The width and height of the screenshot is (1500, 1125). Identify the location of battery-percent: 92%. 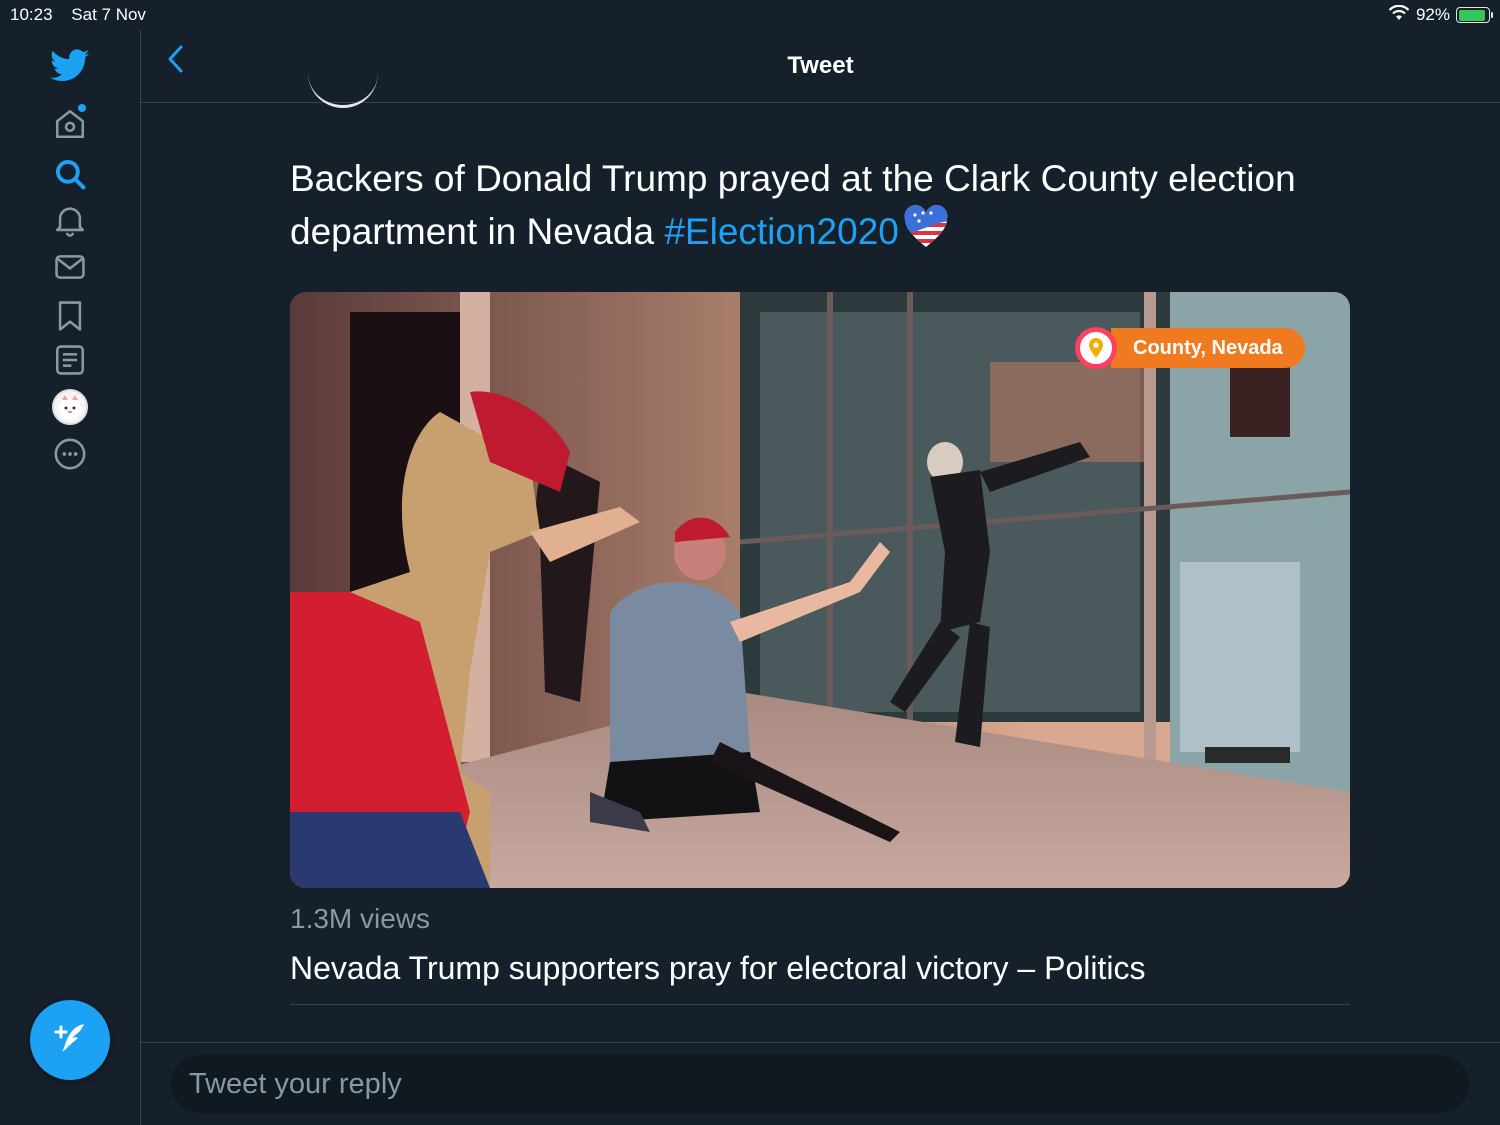
(1432, 14).